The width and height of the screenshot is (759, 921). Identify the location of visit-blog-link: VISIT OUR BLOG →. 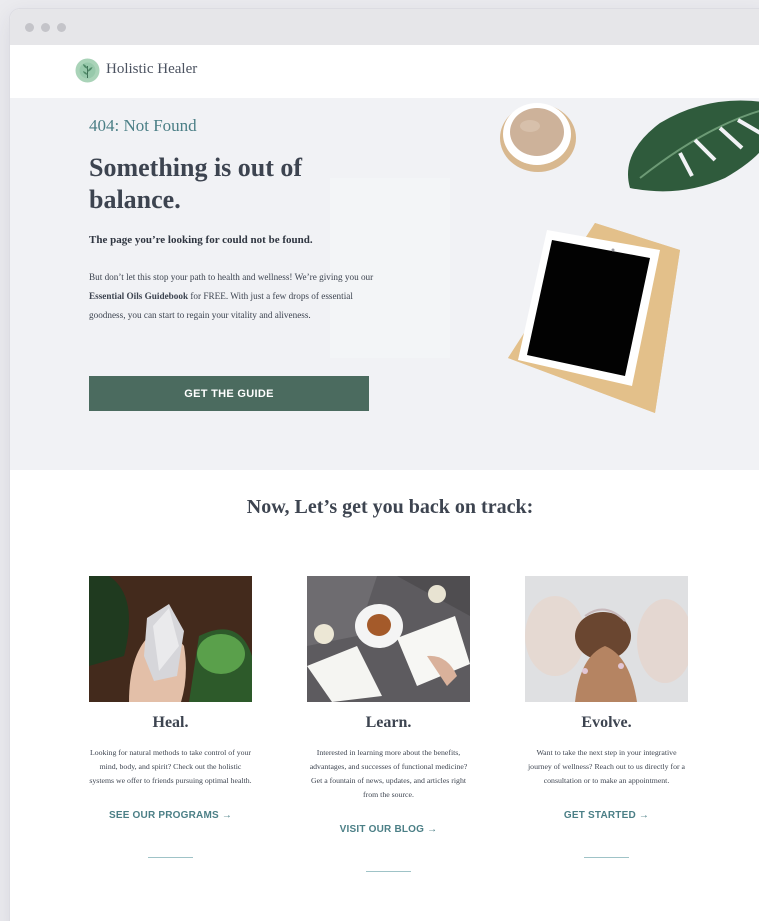
(389, 829).